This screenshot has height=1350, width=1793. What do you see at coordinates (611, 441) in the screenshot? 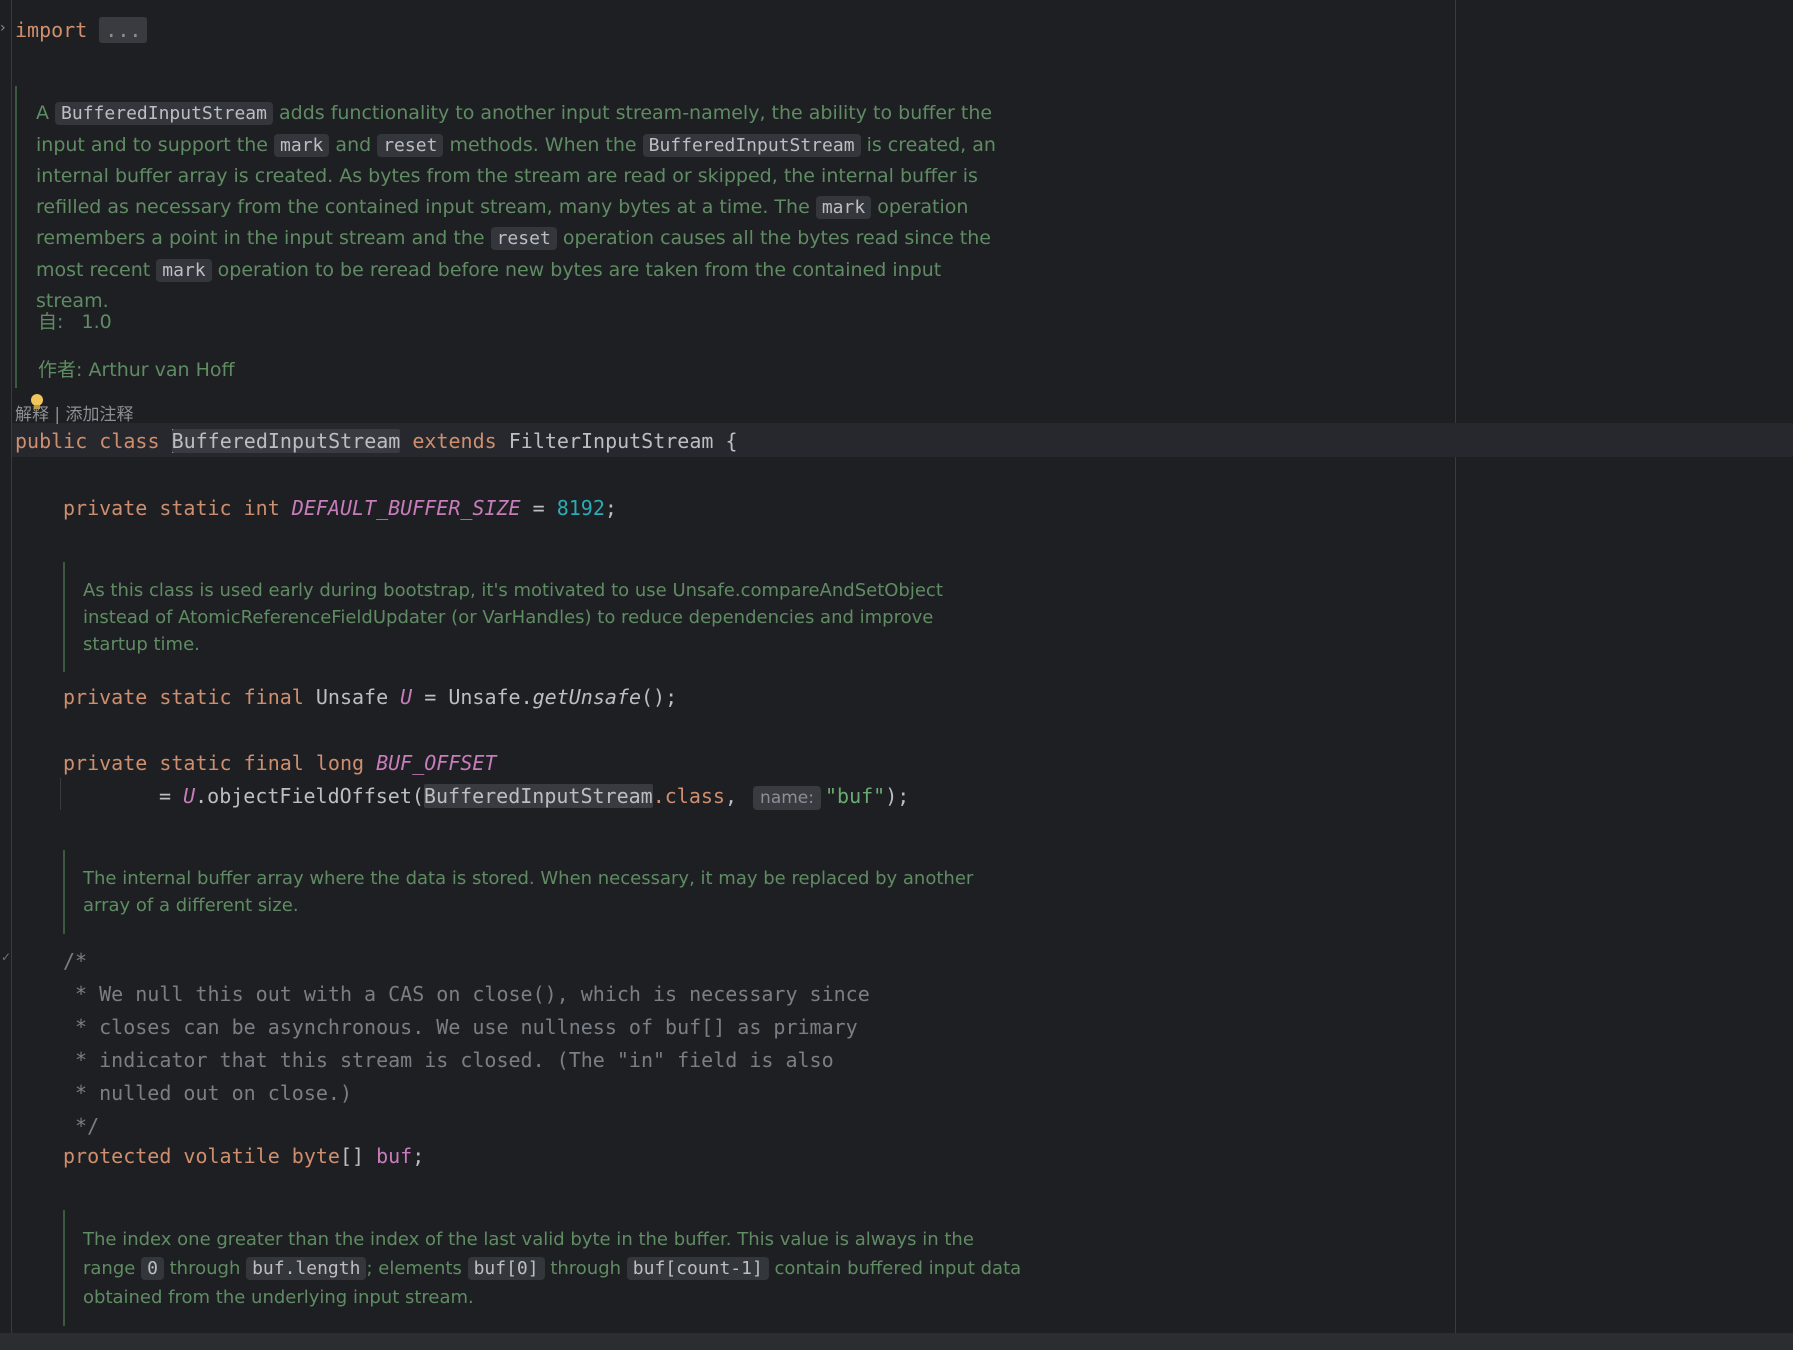
I see `parent-class: FilterInputStream` at bounding box center [611, 441].